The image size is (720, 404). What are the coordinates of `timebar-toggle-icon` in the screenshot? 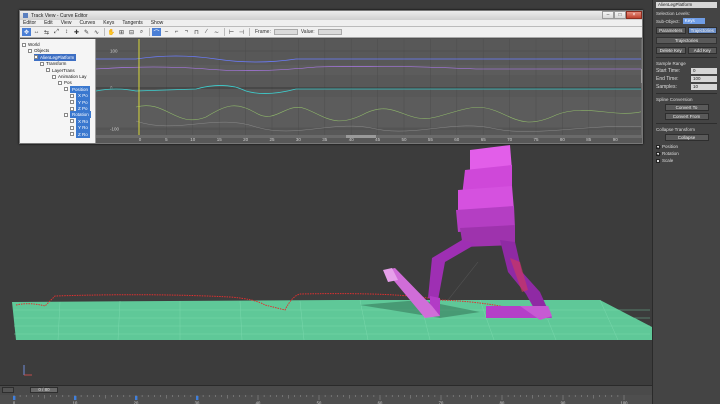 It's located at (8, 390).